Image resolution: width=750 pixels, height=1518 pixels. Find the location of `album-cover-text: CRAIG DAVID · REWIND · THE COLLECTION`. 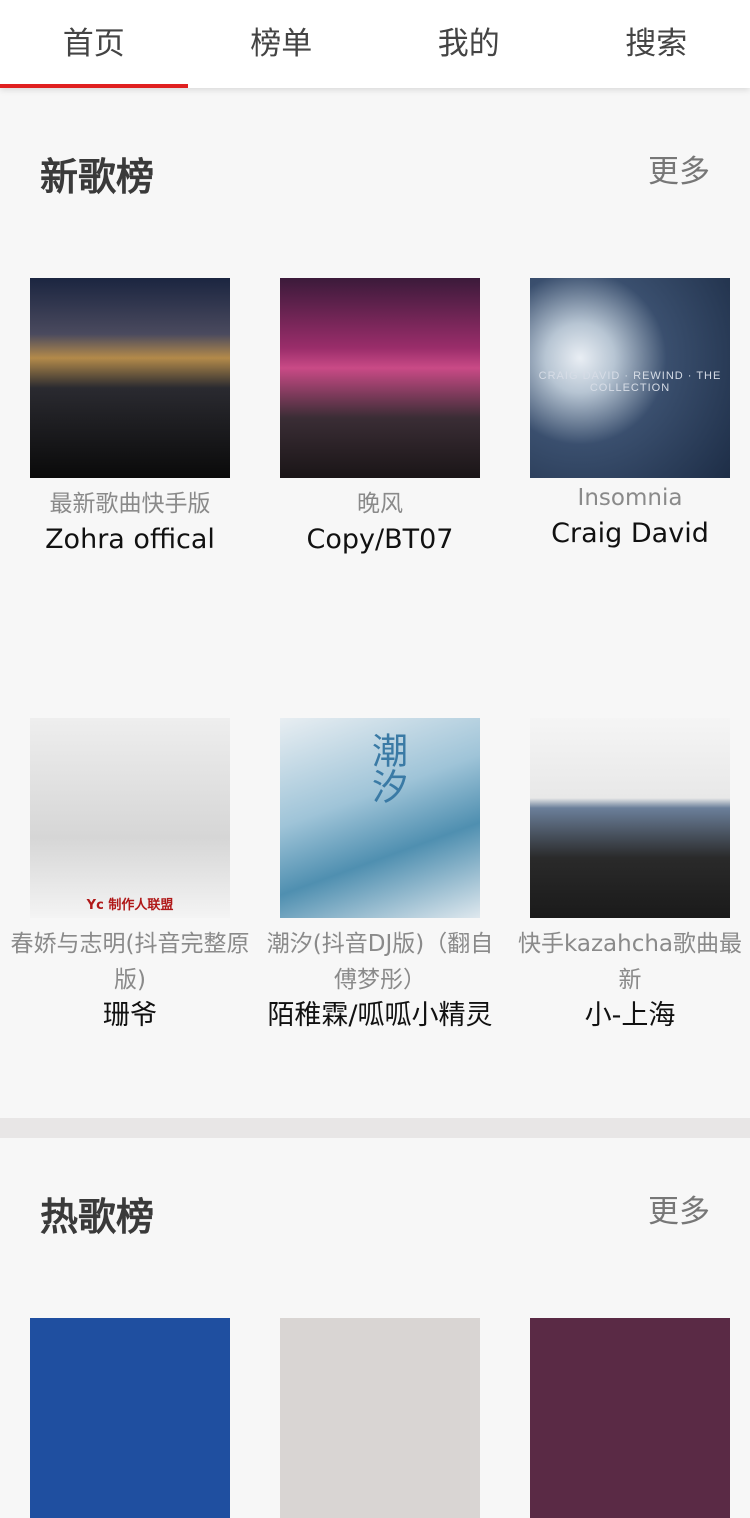

album-cover-text: CRAIG DAVID · REWIND · THE COLLECTION is located at coordinates (630, 382).